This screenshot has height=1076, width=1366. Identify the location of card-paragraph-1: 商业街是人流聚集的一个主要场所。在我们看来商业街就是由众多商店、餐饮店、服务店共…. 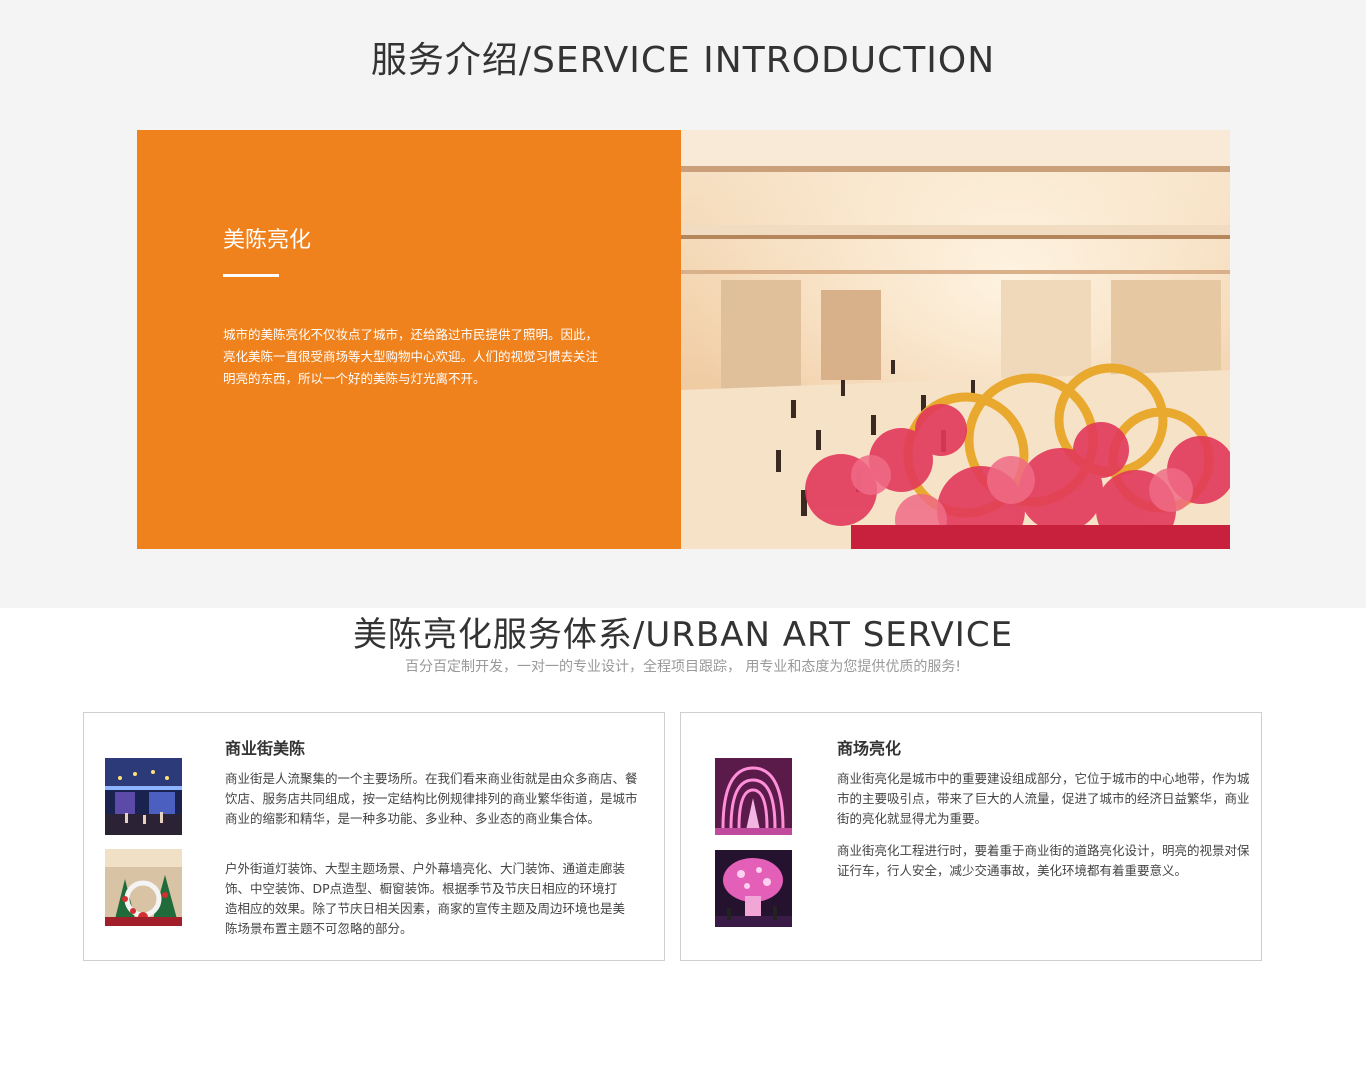
(431, 798).